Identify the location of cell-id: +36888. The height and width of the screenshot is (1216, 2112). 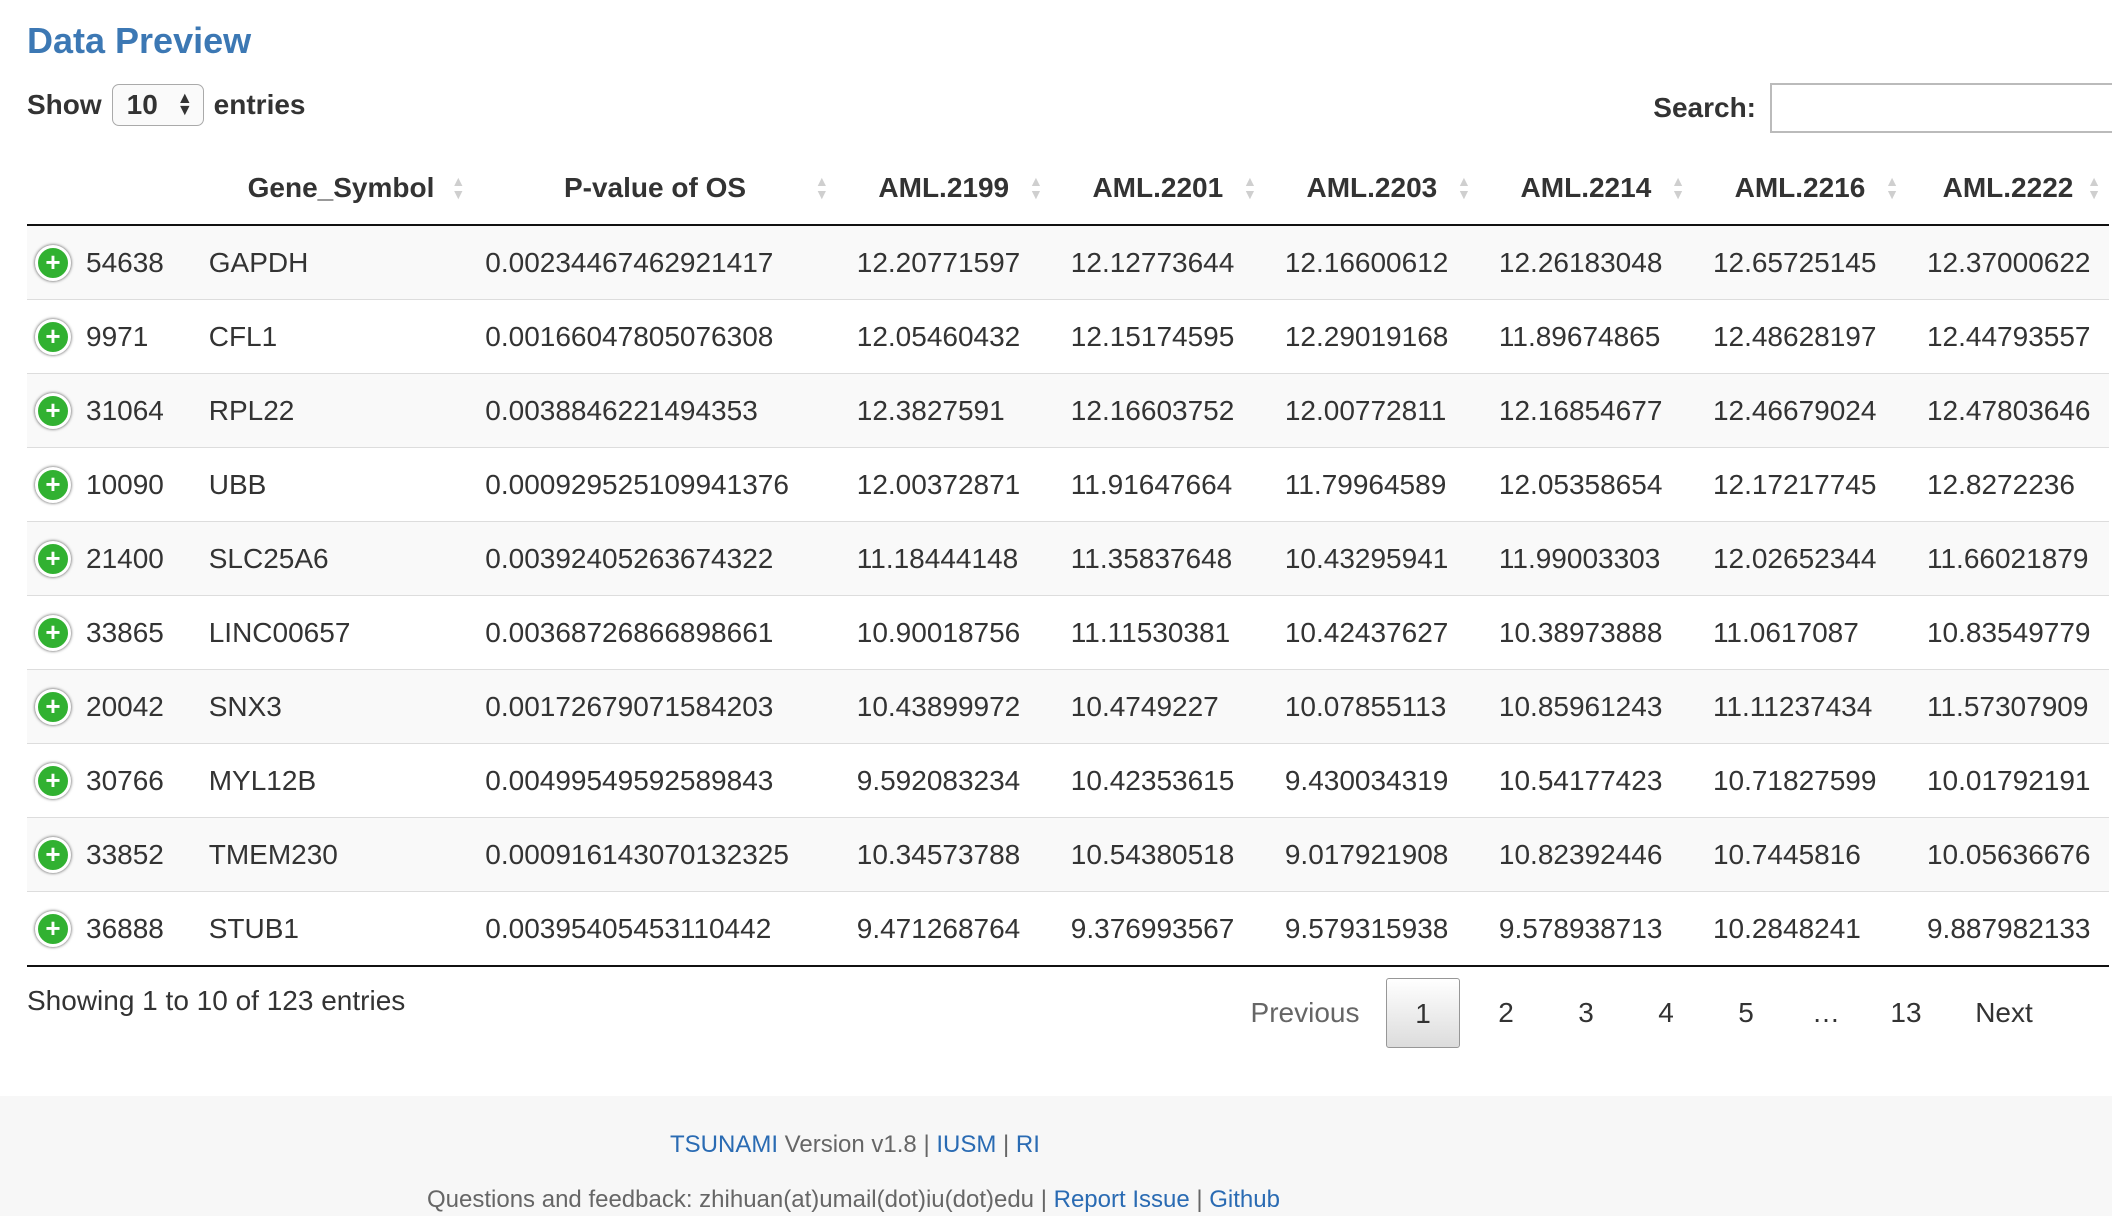
(118, 929).